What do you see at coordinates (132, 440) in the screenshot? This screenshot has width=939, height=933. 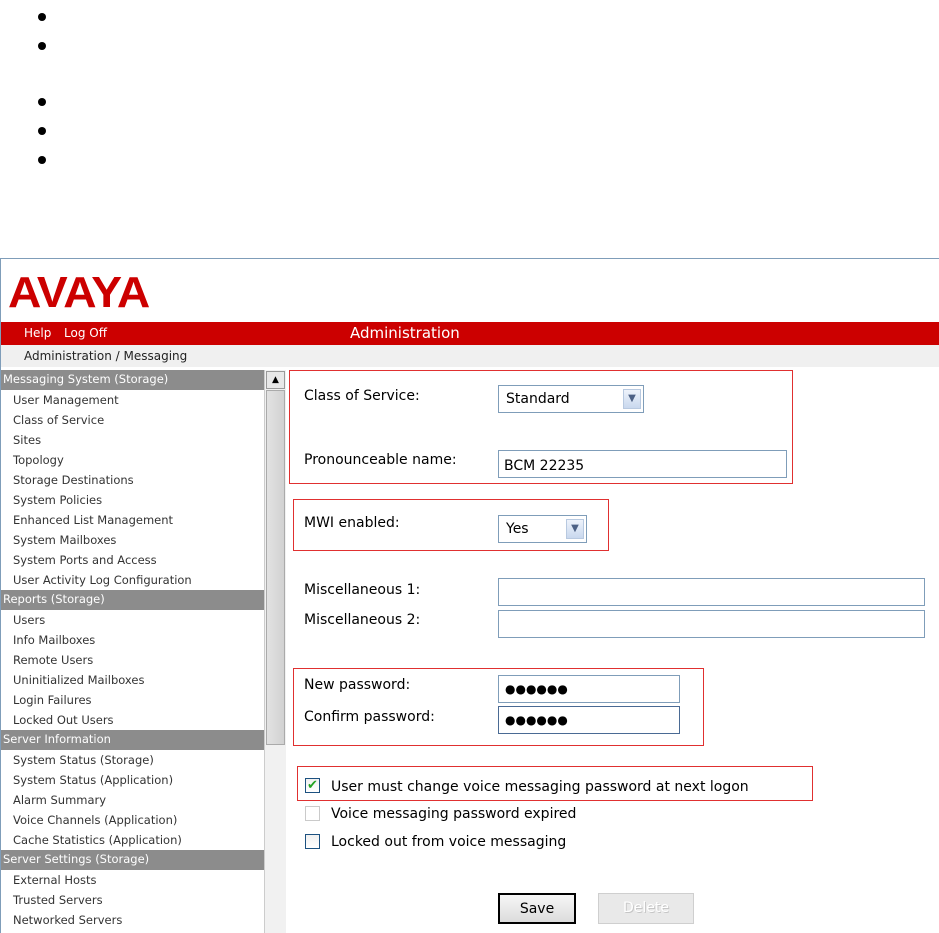 I see `sidebar-item-sites: Sites` at bounding box center [132, 440].